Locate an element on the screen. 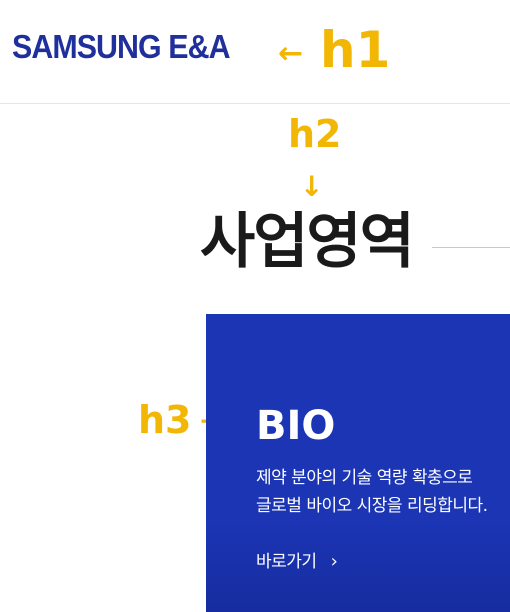  page-title: 사업영역 is located at coordinates (307, 242).